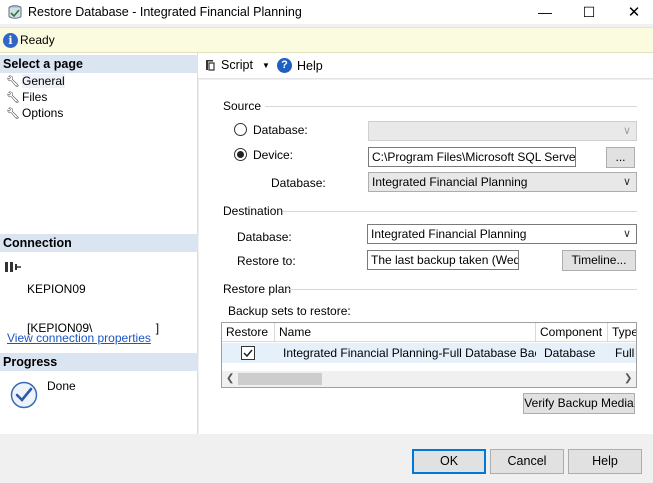 Image resolution: width=653 pixels, height=483 pixels. I want to click on view-connection-properties-link: View connection properties, so click(79, 338).